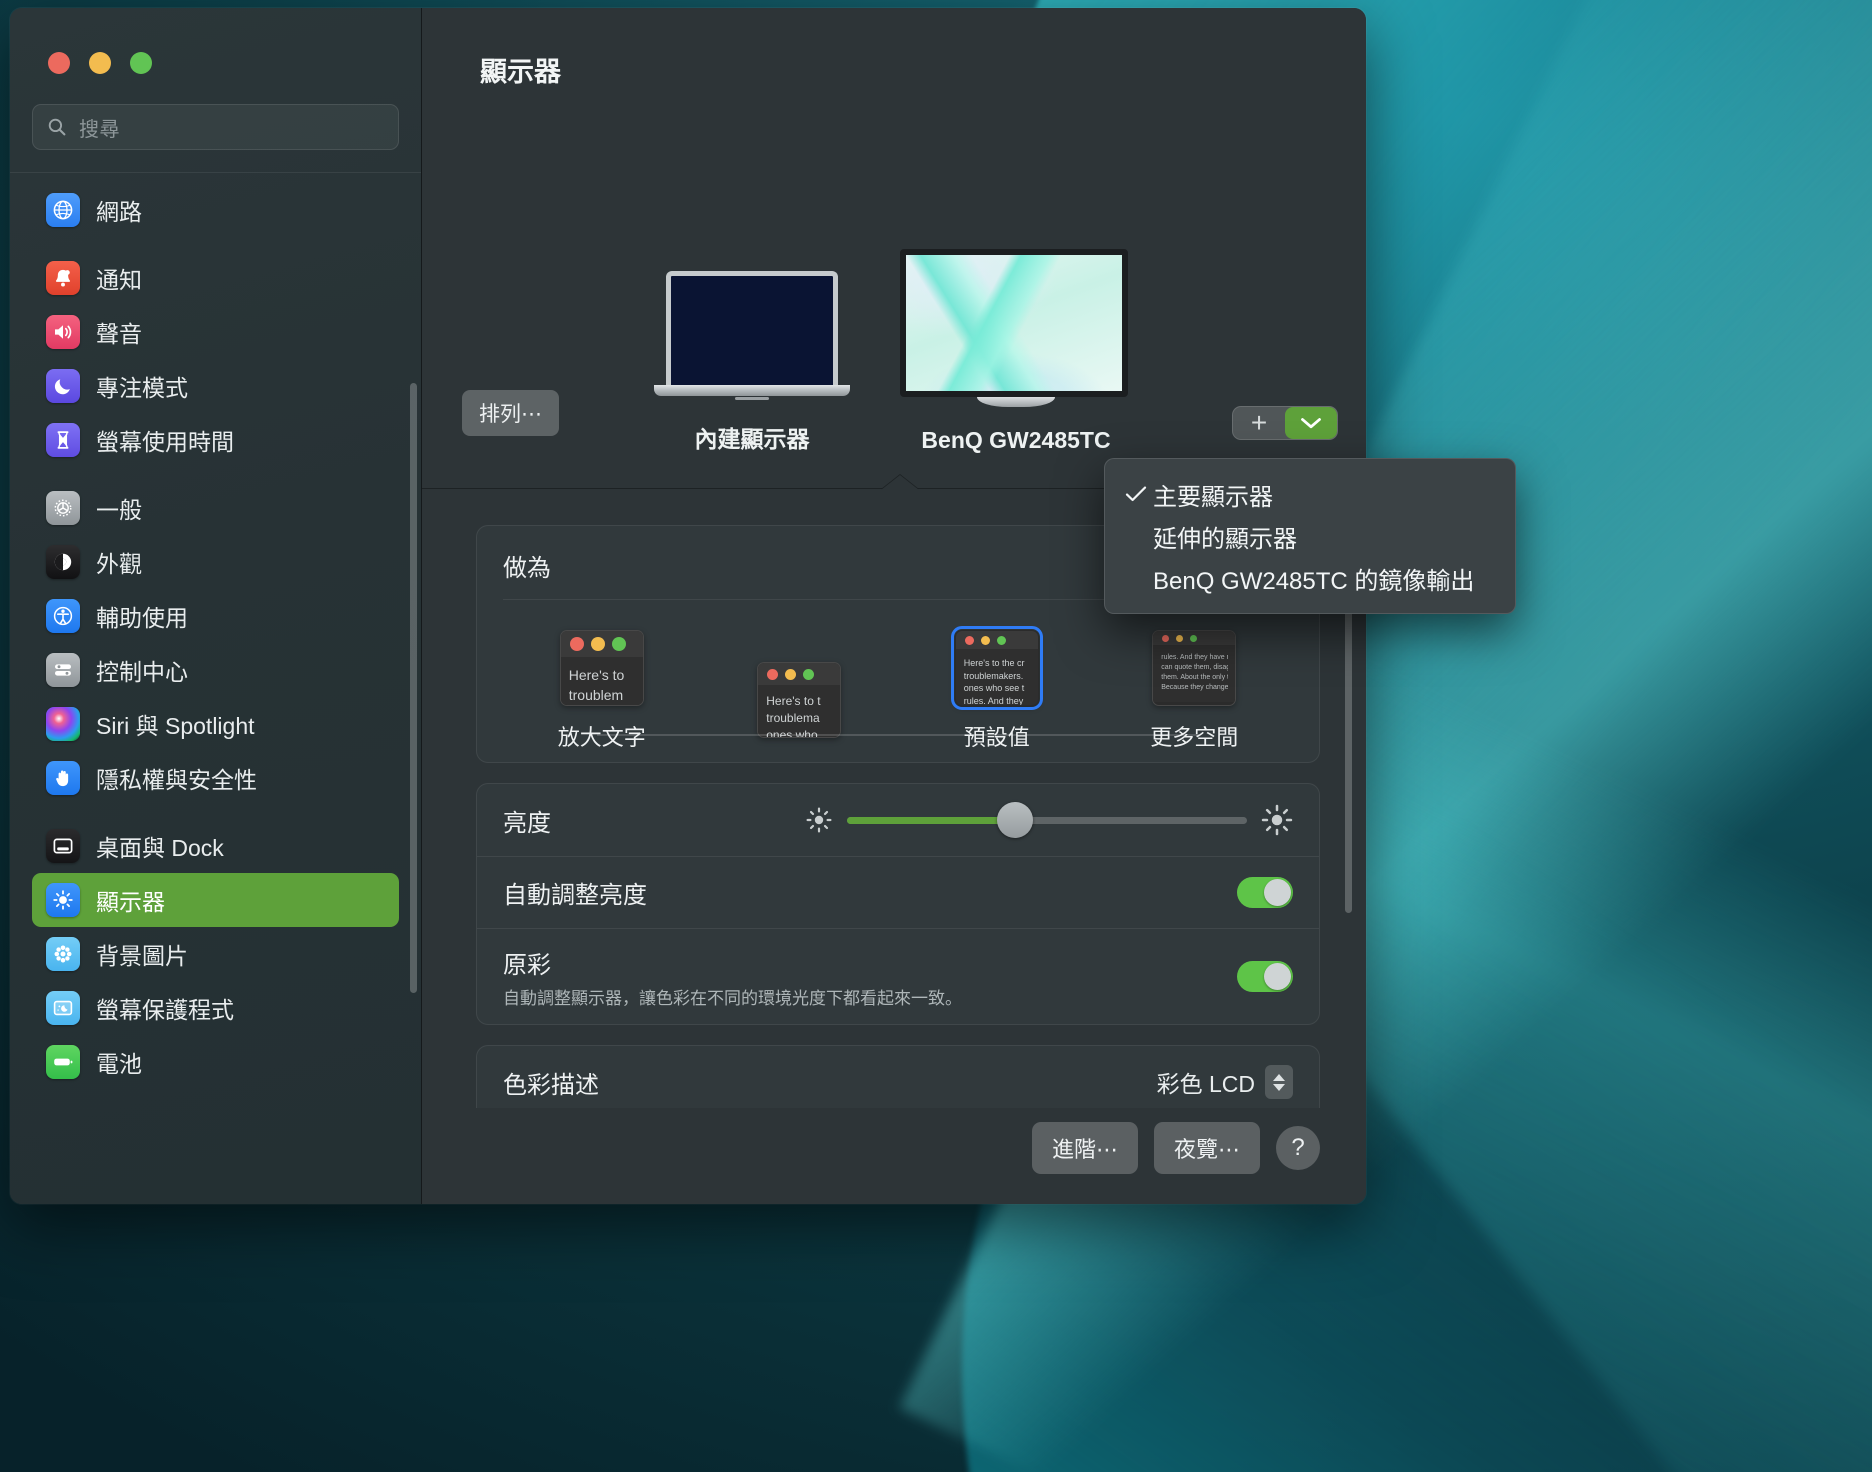 The height and width of the screenshot is (1472, 1872). I want to click on sidebar-item-label: 一般, so click(119, 510).